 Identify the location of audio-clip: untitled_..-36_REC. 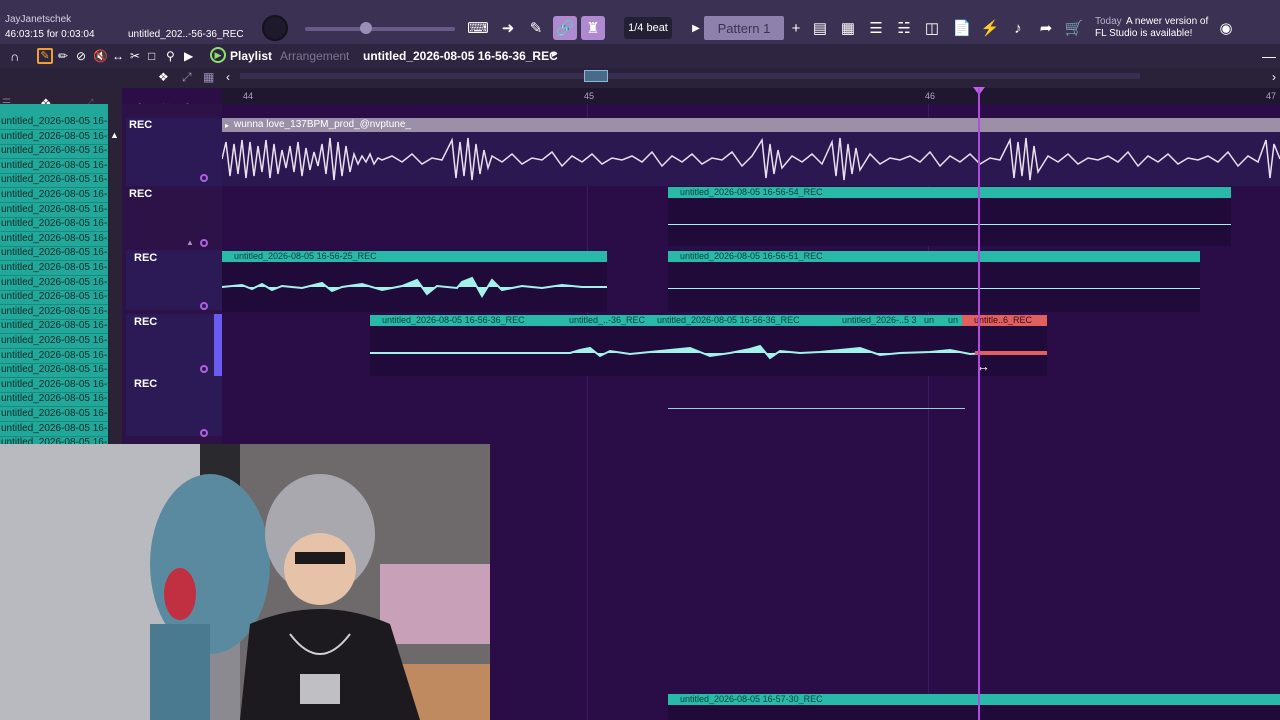
(601, 320).